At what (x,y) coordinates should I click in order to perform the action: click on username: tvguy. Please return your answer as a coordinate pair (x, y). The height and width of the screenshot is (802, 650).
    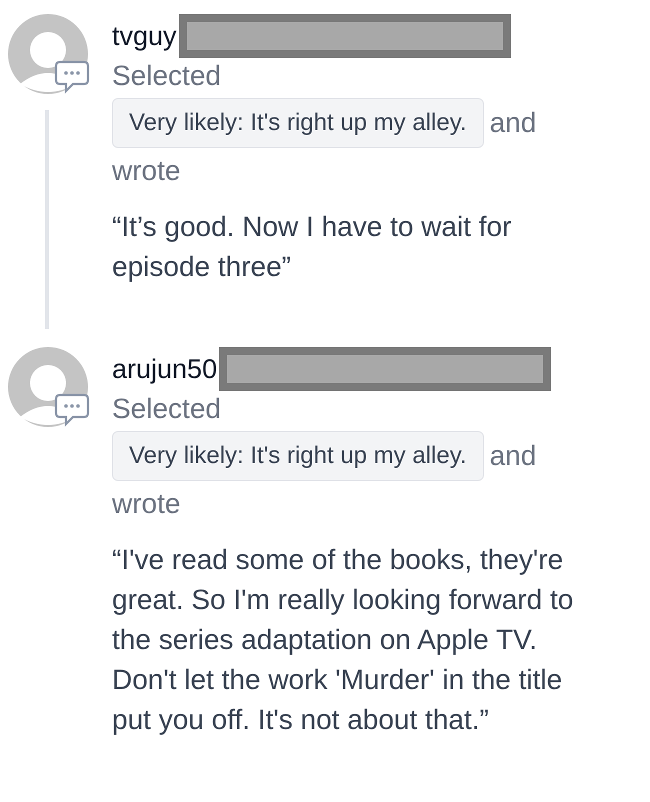
    Looking at the image, I should click on (144, 36).